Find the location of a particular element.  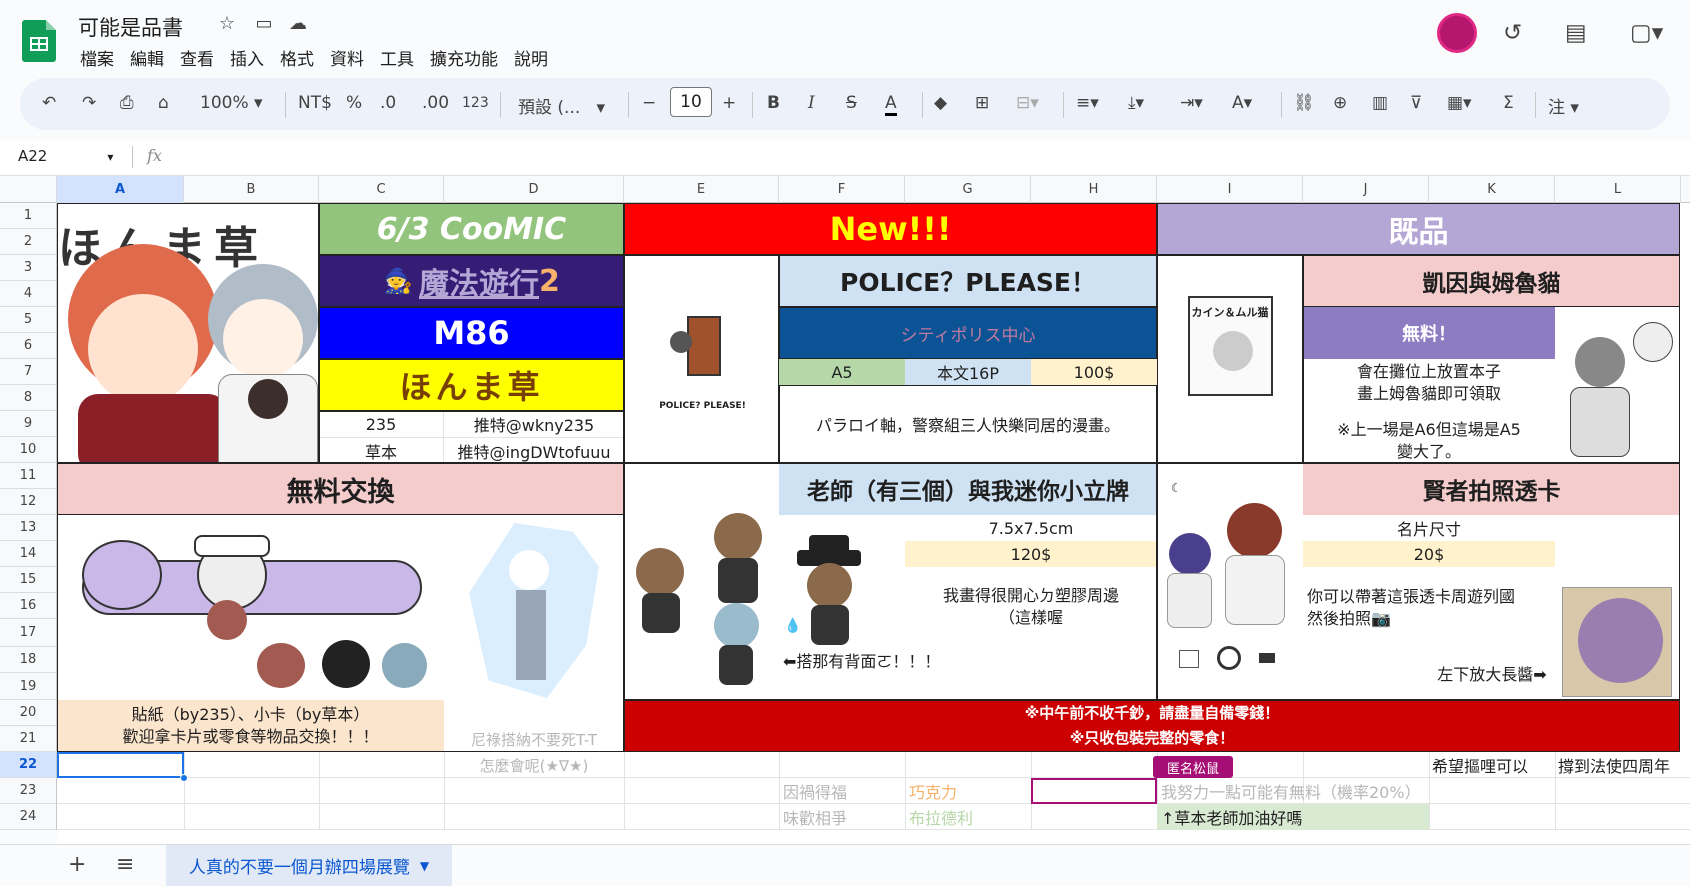

police-price: 100$ is located at coordinates (1094, 372).